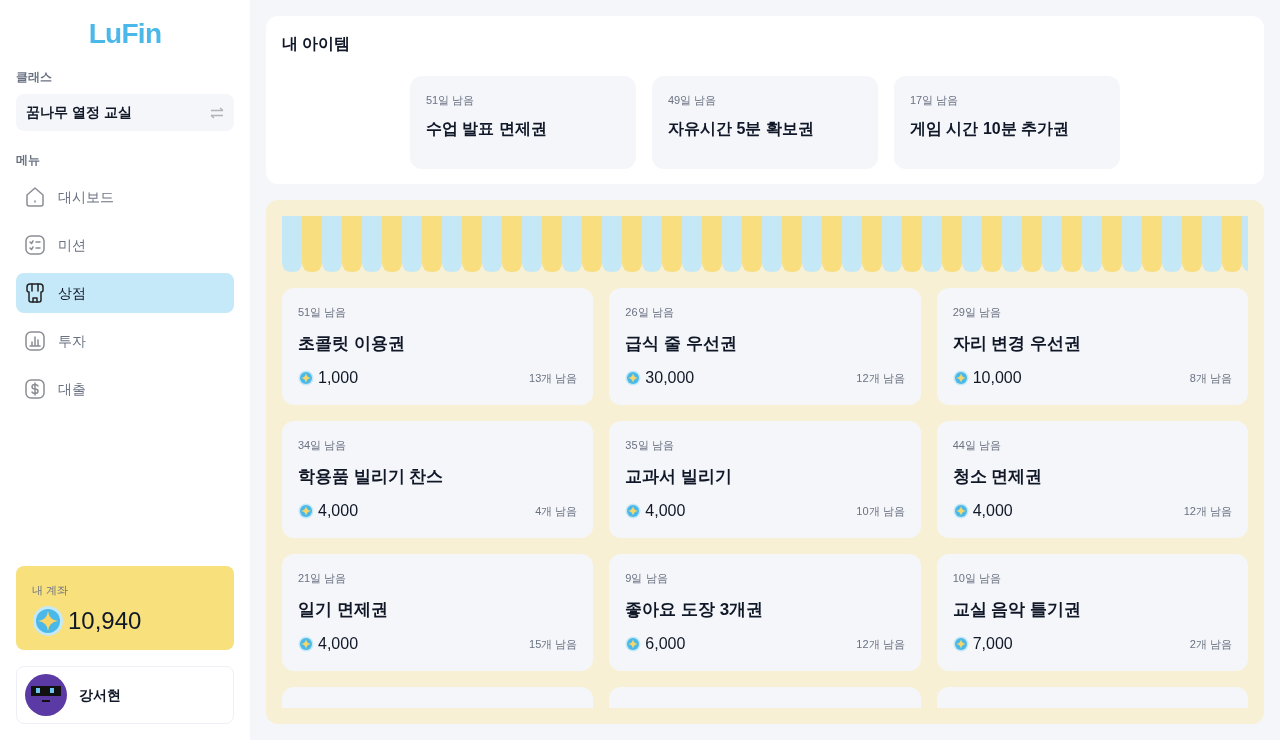 This screenshot has height=740, width=1280. What do you see at coordinates (343, 609) in the screenshot?
I see `item-name: 일기 면제권` at bounding box center [343, 609].